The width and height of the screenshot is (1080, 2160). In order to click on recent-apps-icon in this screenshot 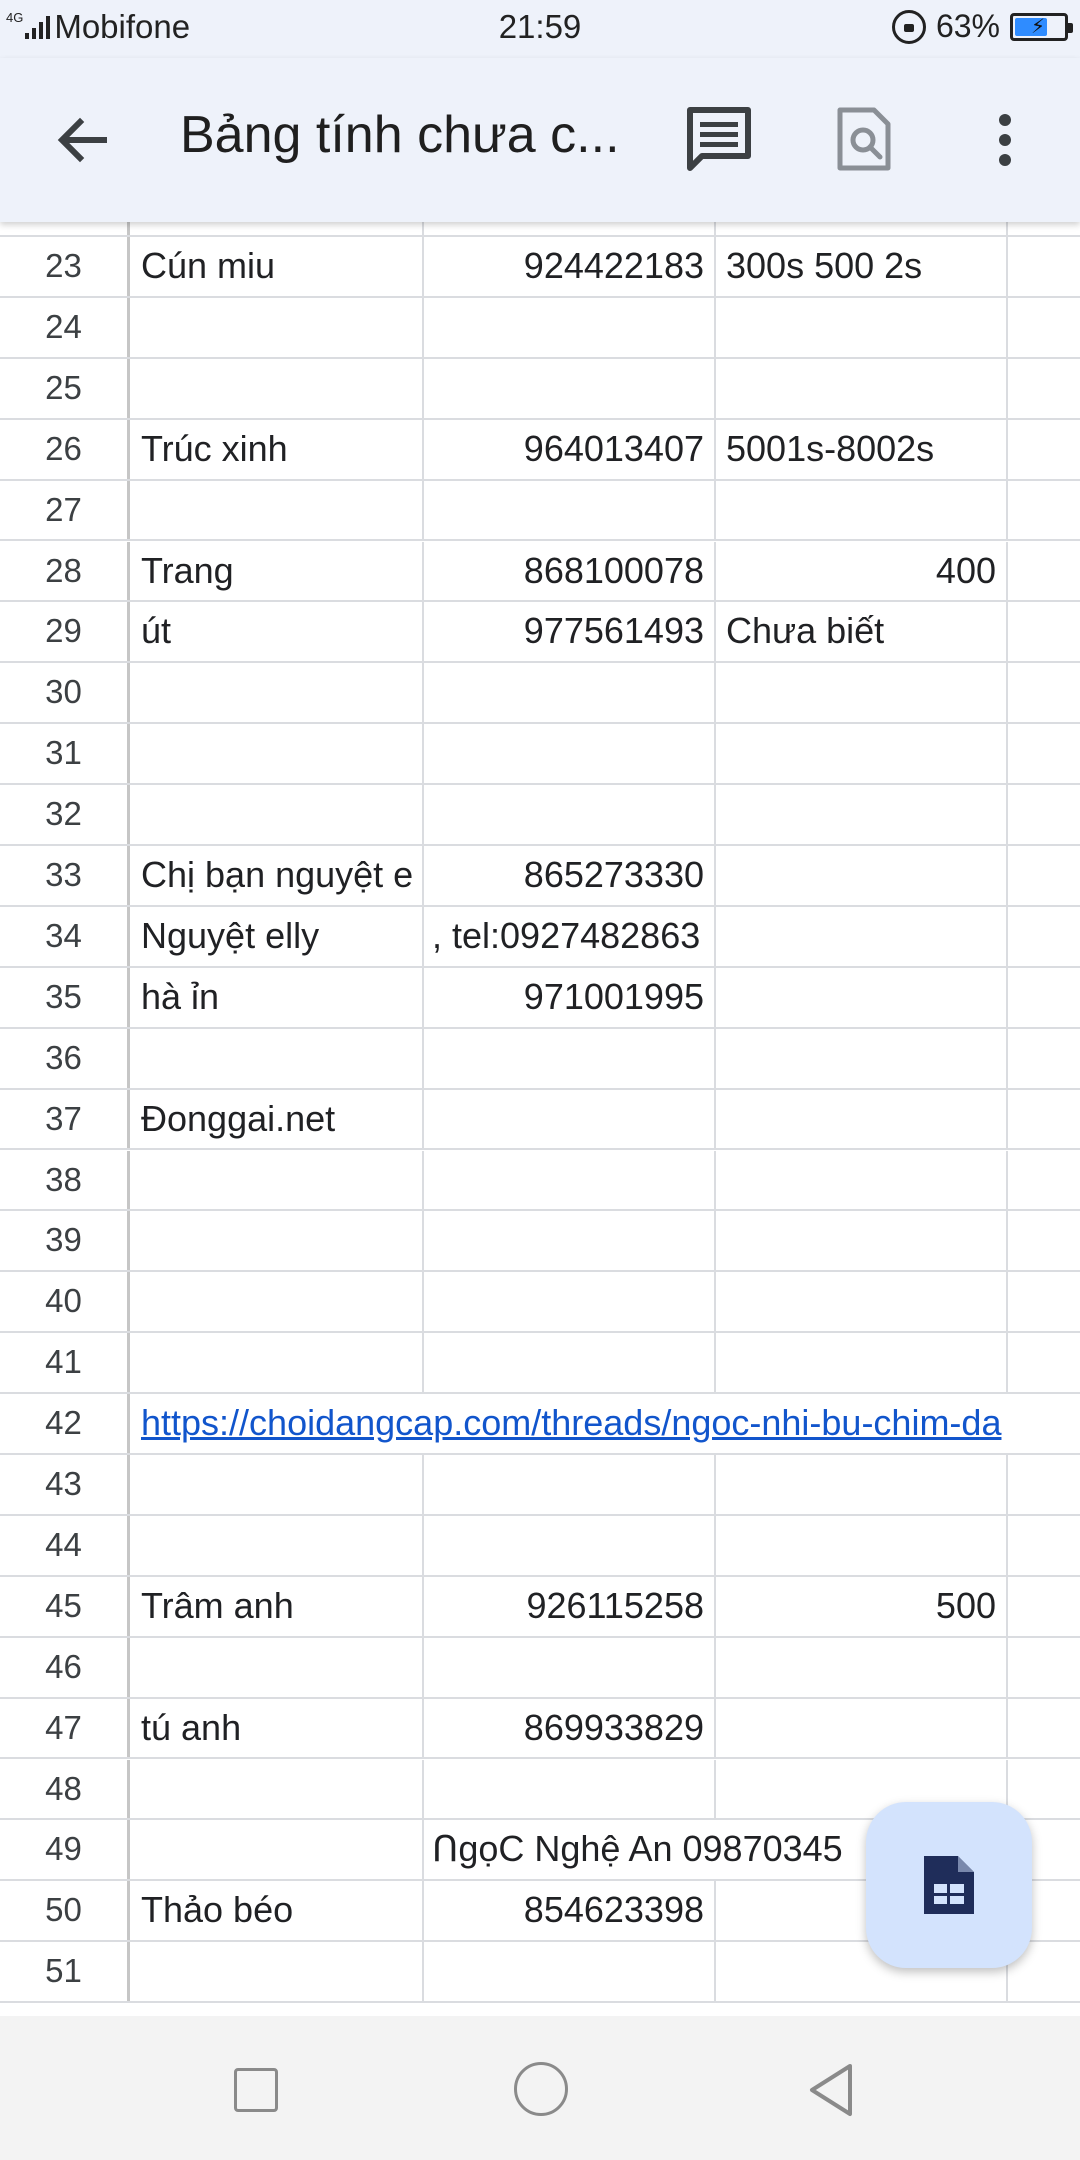, I will do `click(256, 2090)`.